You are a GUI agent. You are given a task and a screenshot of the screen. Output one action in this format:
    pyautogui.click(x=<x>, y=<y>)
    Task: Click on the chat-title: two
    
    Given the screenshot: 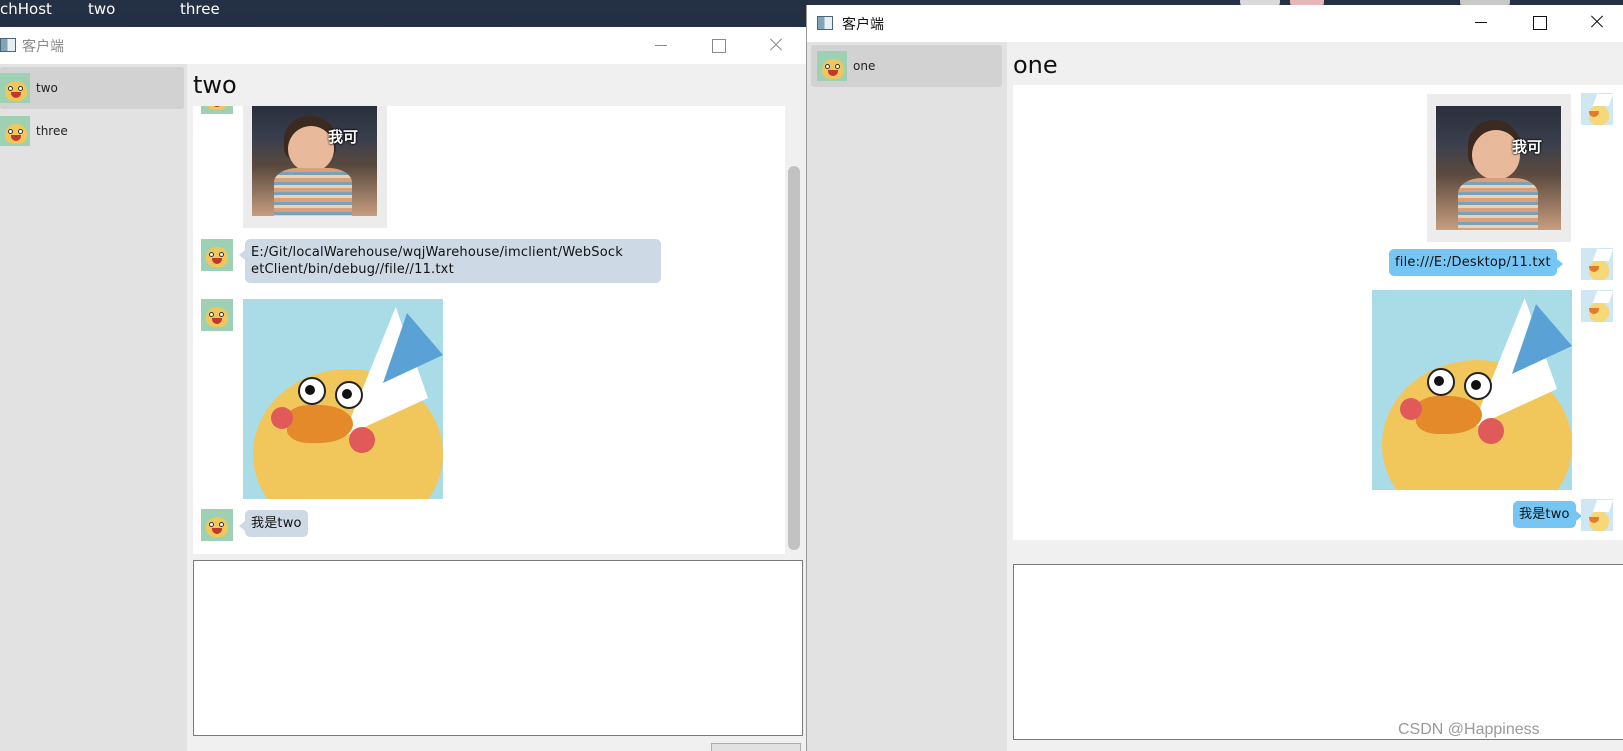 What is the action you would take?
    pyautogui.click(x=215, y=85)
    